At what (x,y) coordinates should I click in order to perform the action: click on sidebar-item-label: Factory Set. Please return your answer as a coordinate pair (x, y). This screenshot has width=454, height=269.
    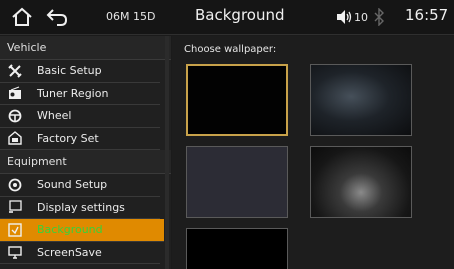
    Looking at the image, I should click on (68, 138).